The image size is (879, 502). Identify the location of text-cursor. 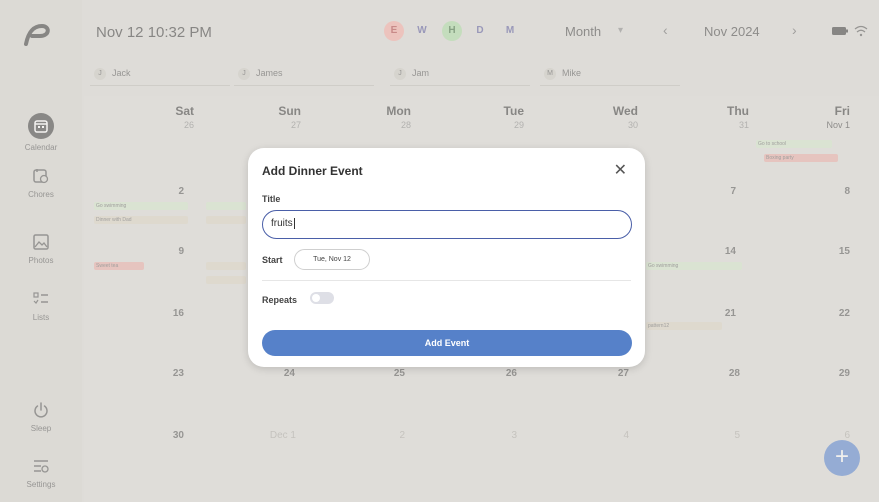
(294, 223).